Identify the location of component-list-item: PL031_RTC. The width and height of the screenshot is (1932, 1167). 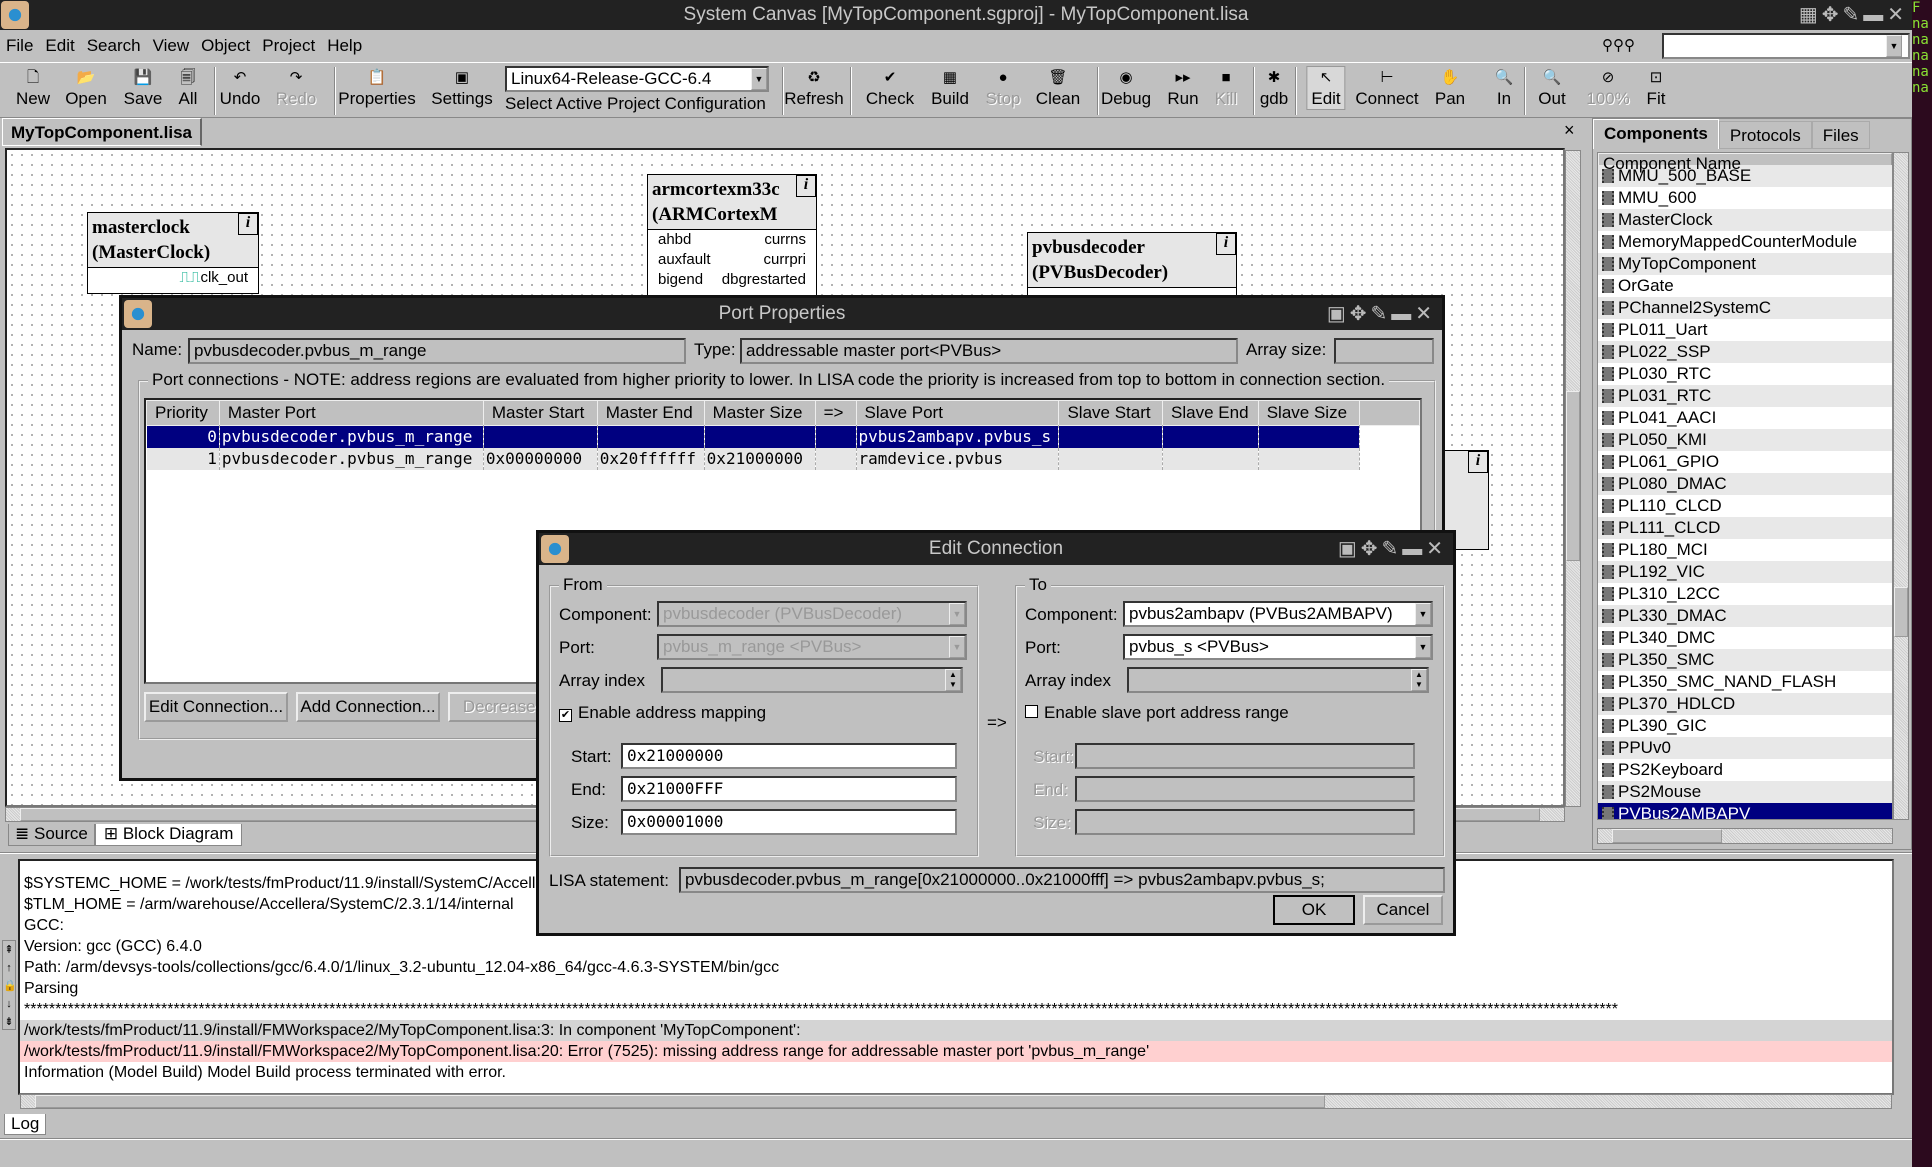
(1745, 396).